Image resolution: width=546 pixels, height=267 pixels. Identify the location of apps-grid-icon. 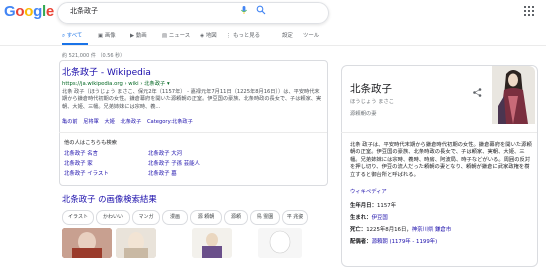
(529, 11).